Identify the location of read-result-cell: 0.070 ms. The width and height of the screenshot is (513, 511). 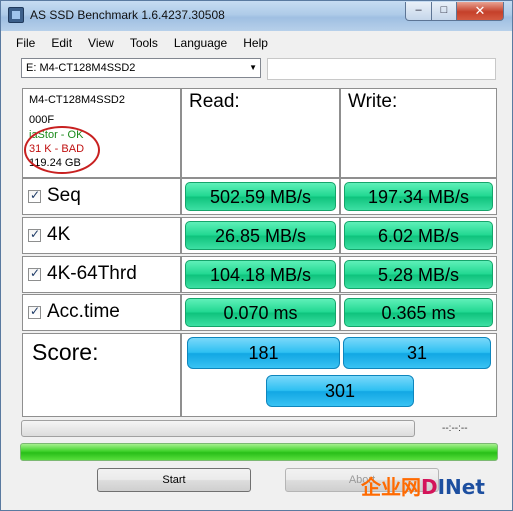
(260, 312).